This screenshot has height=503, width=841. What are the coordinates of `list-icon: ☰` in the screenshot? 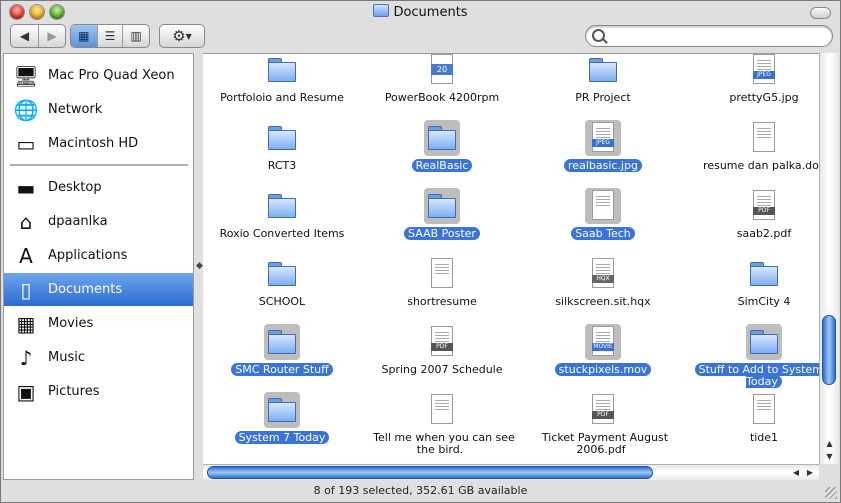 It's located at (110, 36).